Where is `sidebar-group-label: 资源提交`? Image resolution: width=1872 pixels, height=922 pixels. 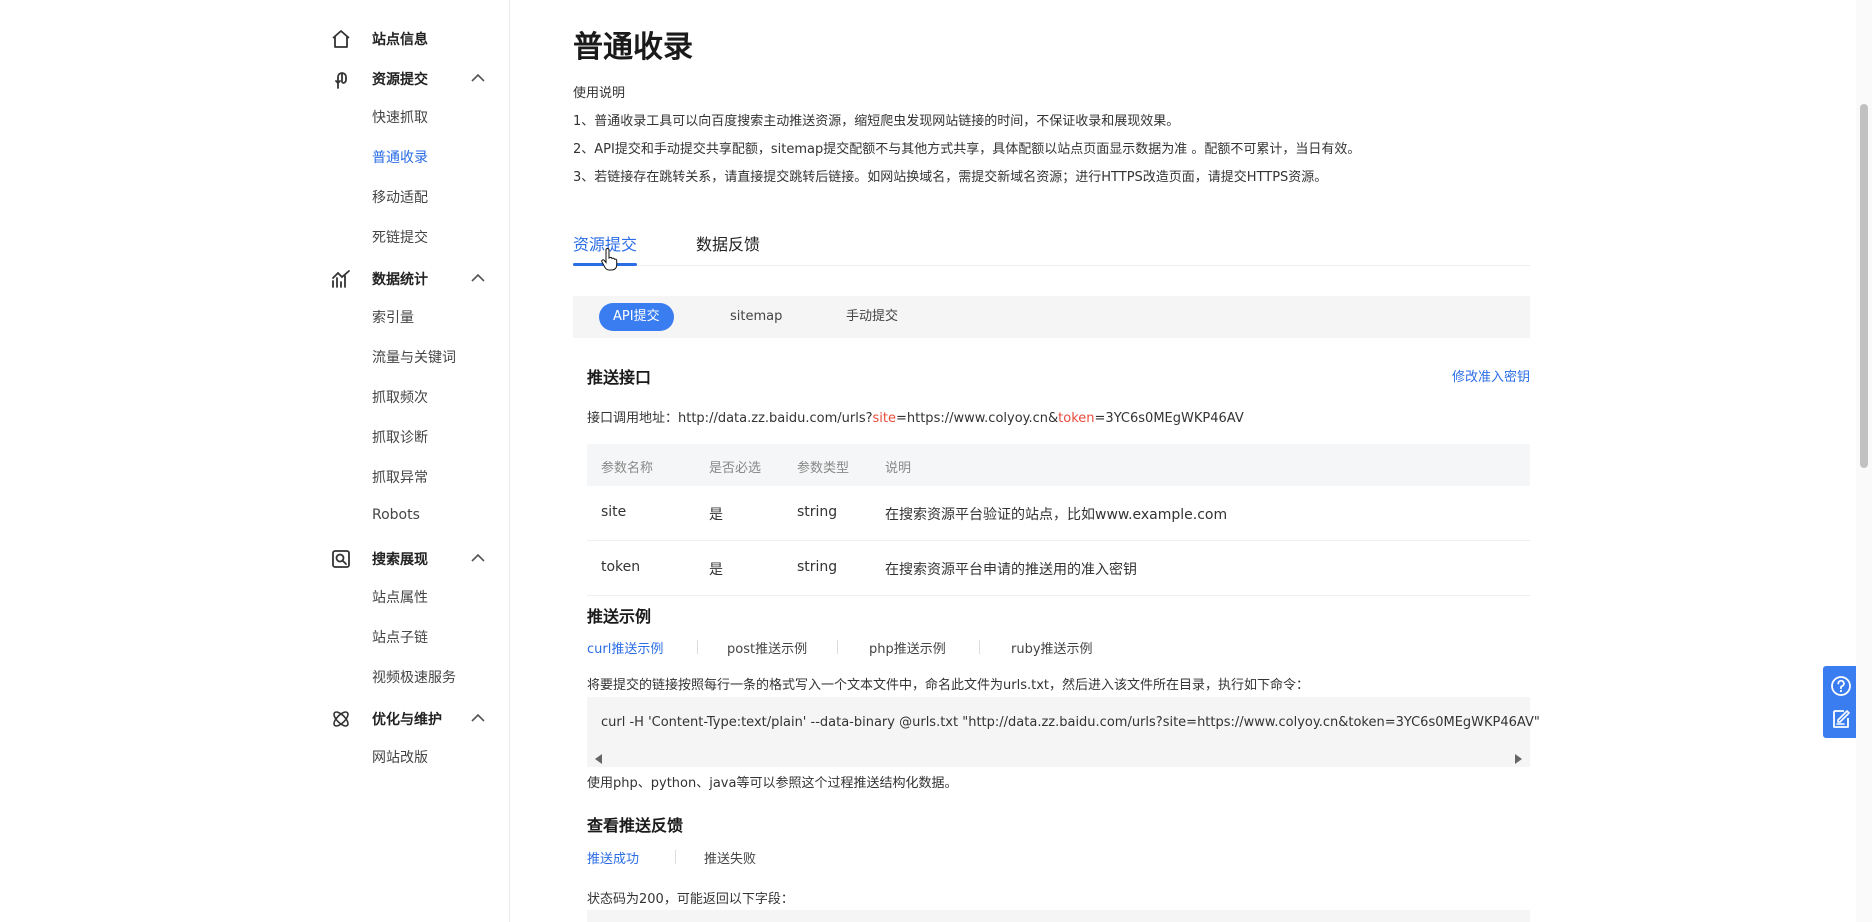 sidebar-group-label: 资源提交 is located at coordinates (400, 80).